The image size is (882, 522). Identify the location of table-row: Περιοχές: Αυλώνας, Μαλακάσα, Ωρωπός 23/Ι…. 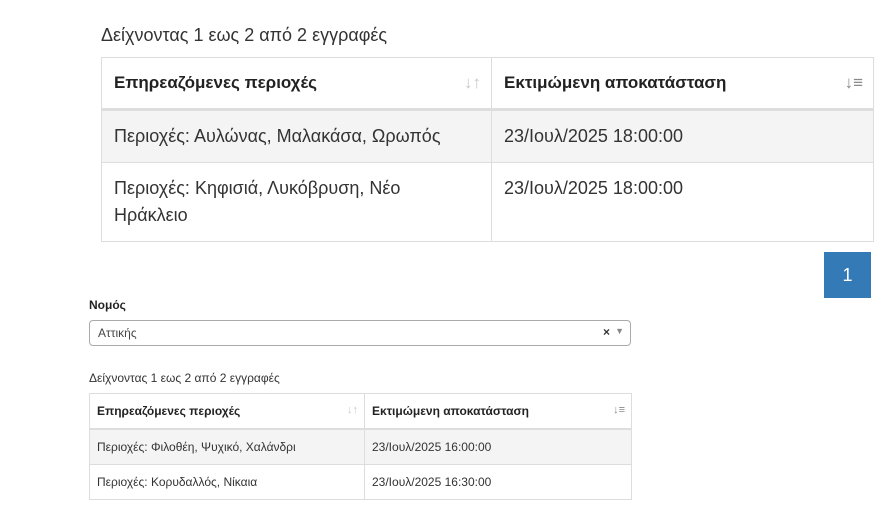
(487, 136).